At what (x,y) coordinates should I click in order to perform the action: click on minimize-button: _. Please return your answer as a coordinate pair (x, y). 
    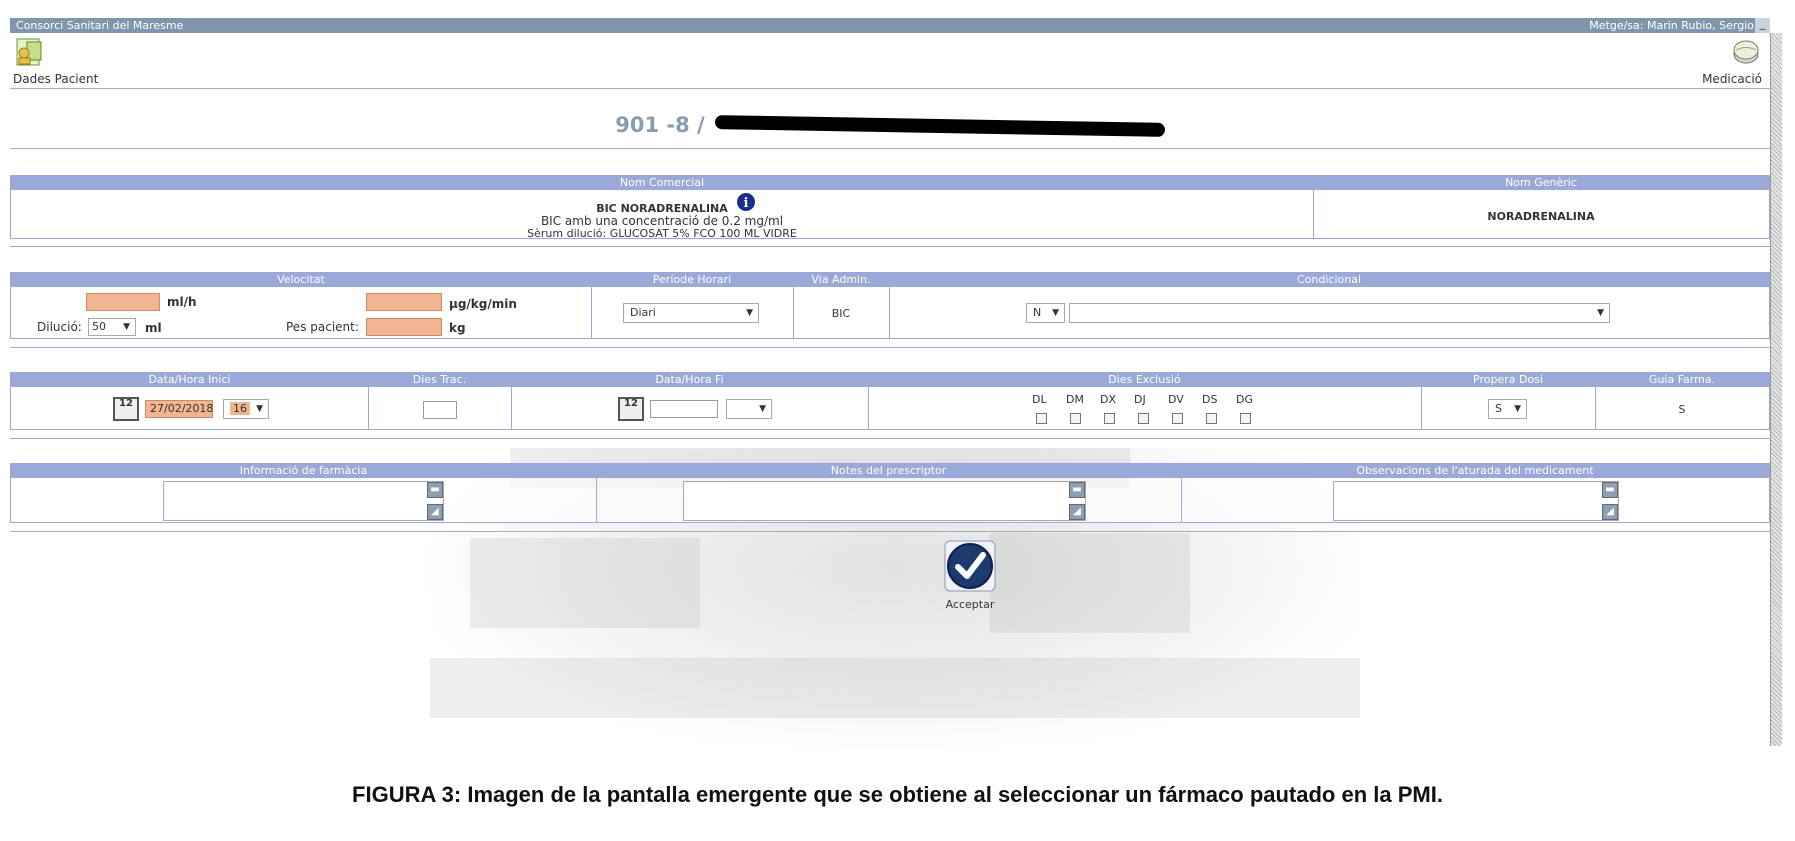
    Looking at the image, I should click on (1762, 25).